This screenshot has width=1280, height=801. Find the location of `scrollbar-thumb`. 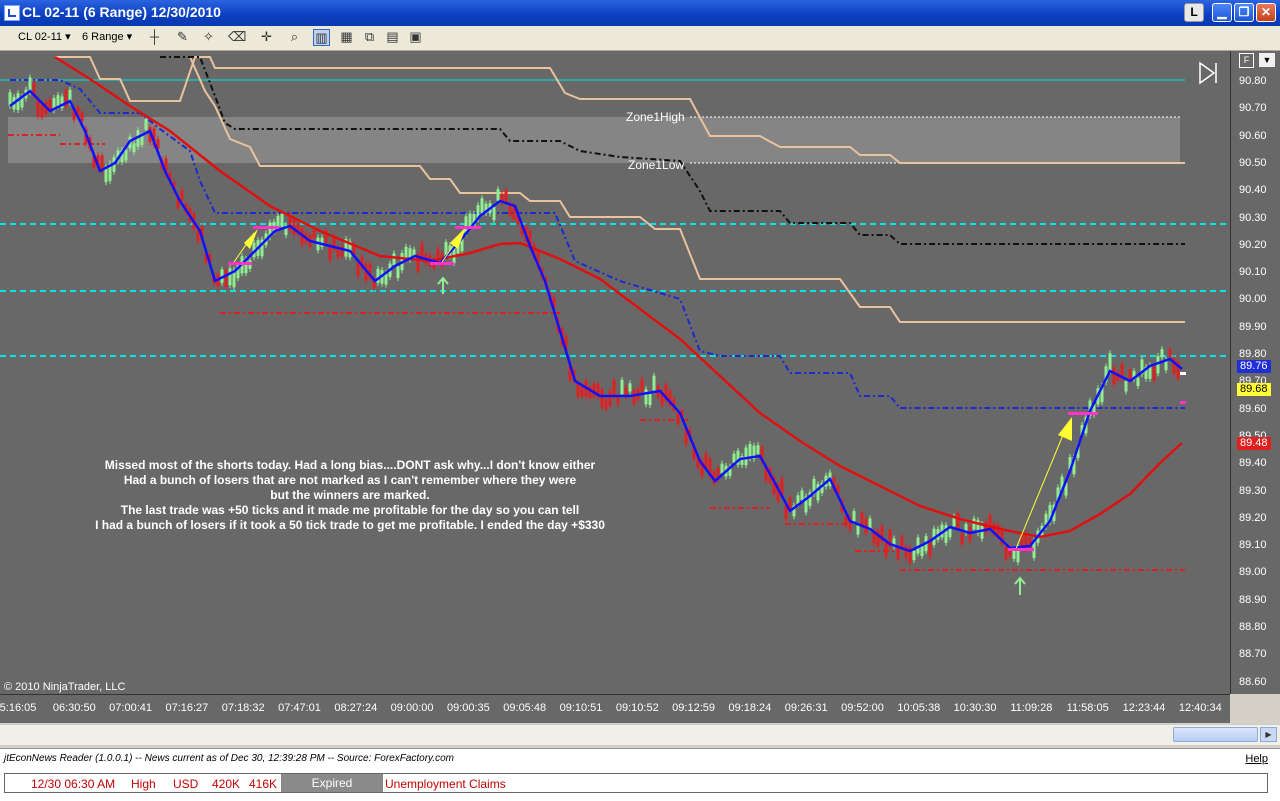

scrollbar-thumb is located at coordinates (1215, 734).